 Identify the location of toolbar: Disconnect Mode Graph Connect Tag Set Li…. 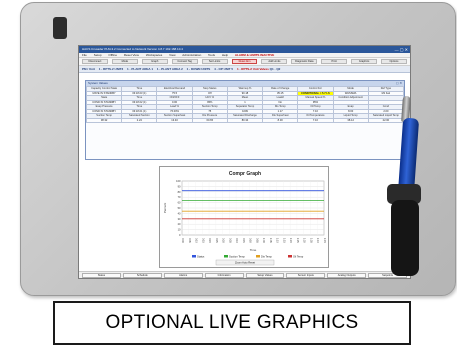
(244, 62).